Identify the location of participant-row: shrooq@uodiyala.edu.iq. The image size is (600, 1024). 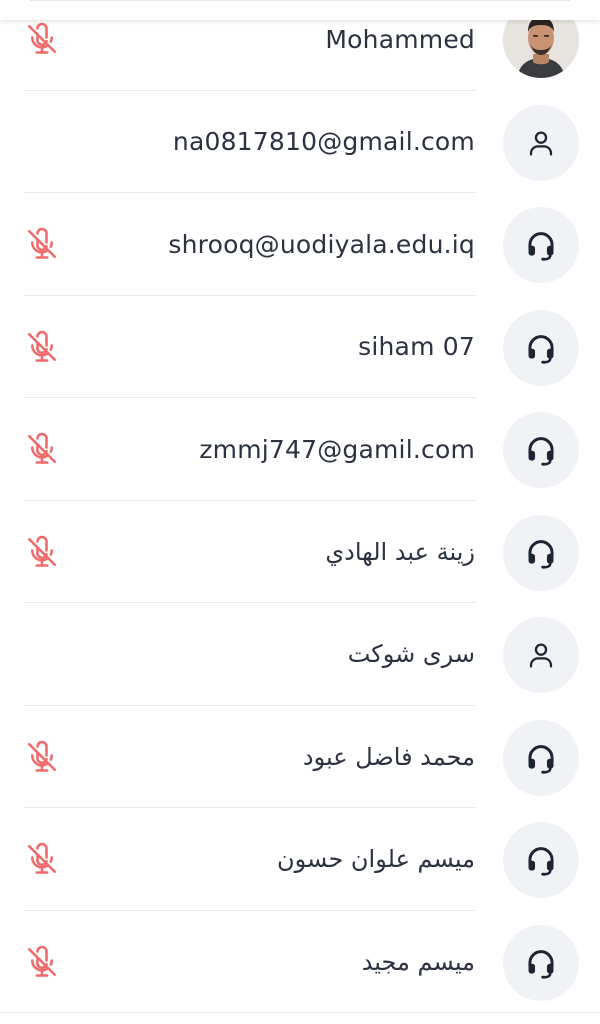
(300, 244).